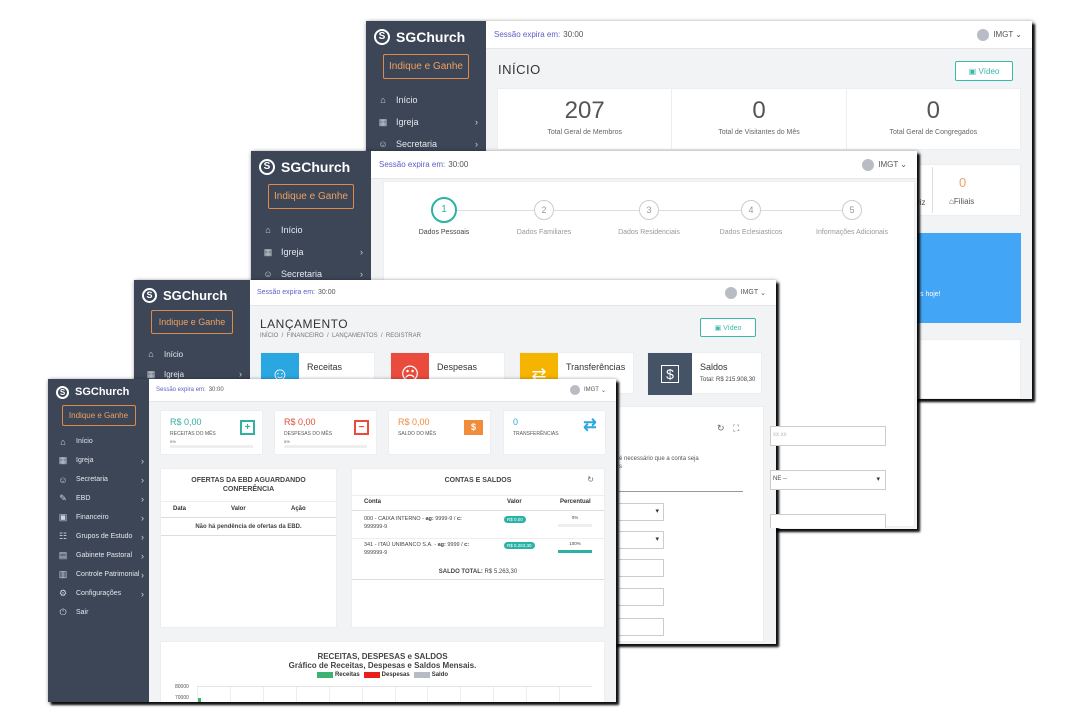 This screenshot has height=720, width=1080. What do you see at coordinates (267, 167) in the screenshot?
I see `logo-icon: S` at bounding box center [267, 167].